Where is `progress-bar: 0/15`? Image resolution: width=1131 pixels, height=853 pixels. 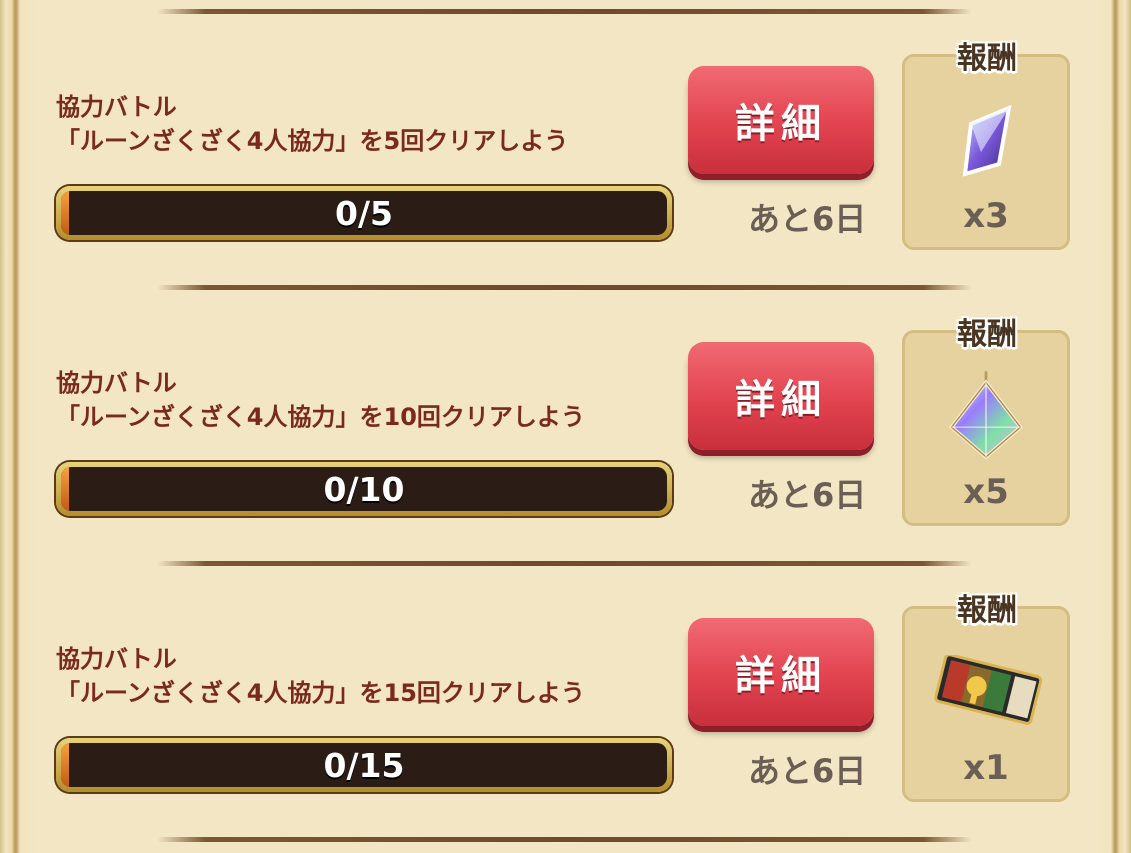 progress-bar: 0/15 is located at coordinates (364, 765).